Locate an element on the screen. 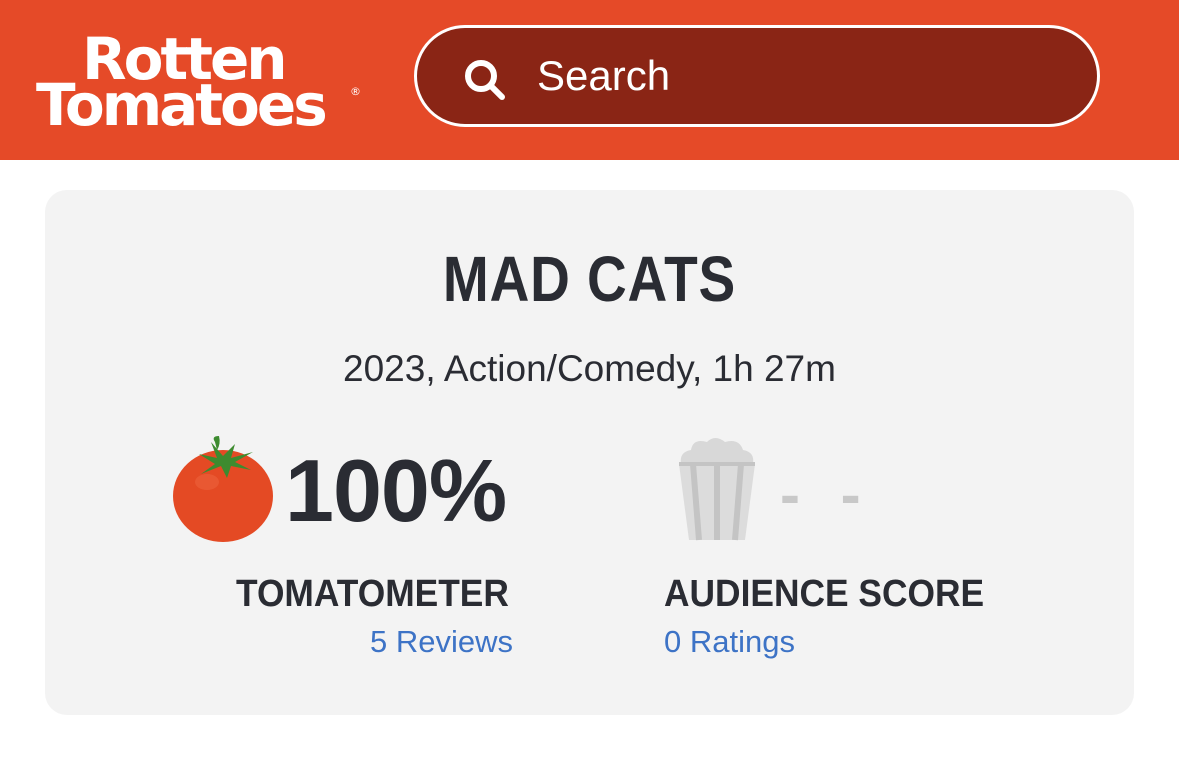  search-input is located at coordinates (797, 76).